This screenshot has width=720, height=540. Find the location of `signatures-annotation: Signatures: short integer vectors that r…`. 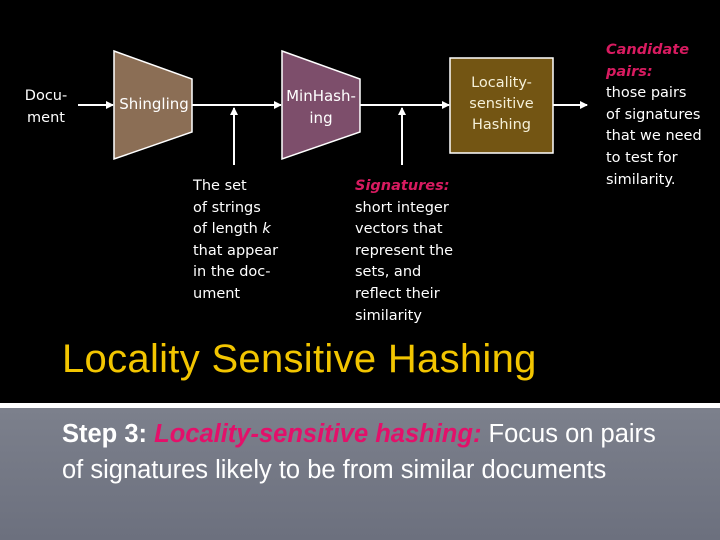

signatures-annotation: Signatures: short integer vectors that r… is located at coordinates (404, 251).